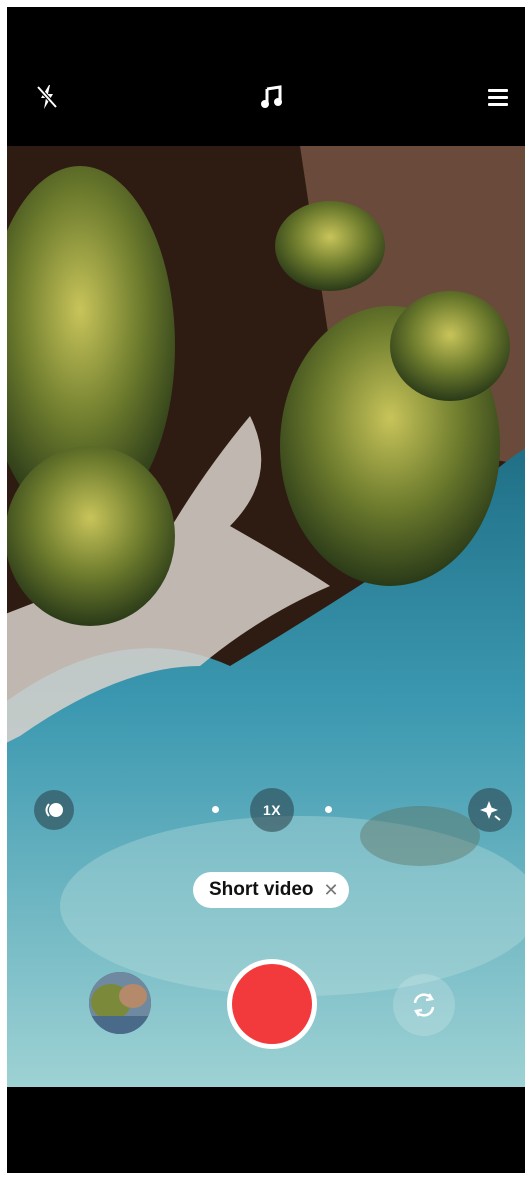 This screenshot has height=1179, width=529. I want to click on record-button, so click(272, 1004).